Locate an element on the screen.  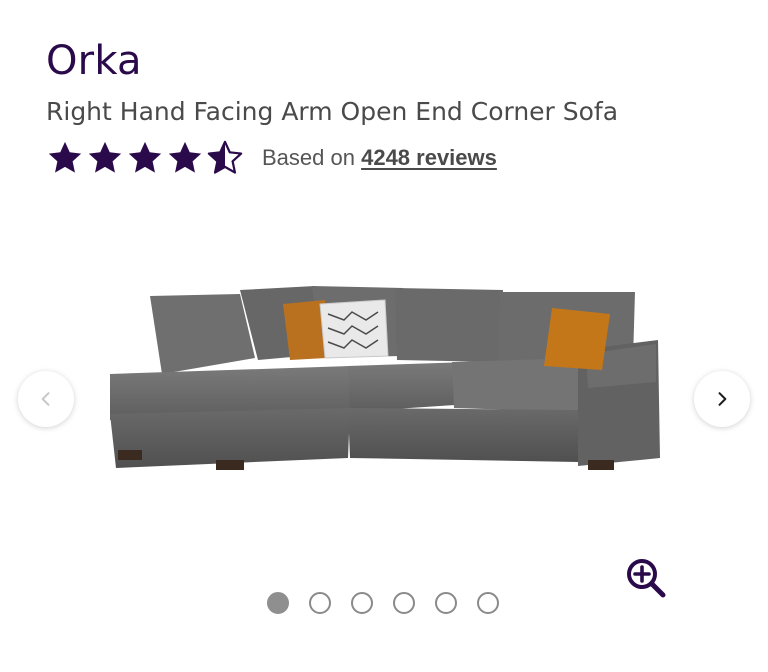
reviews-link: 4248 reviews is located at coordinates (429, 157).